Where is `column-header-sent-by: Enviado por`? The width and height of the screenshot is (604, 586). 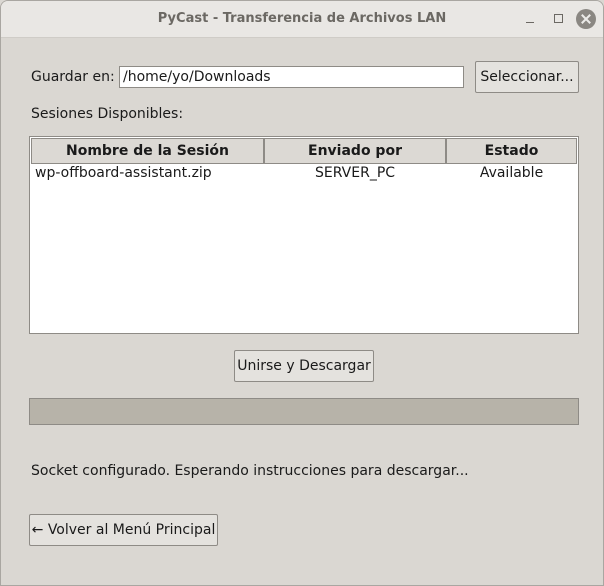
column-header-sent-by: Enviado por is located at coordinates (355, 151).